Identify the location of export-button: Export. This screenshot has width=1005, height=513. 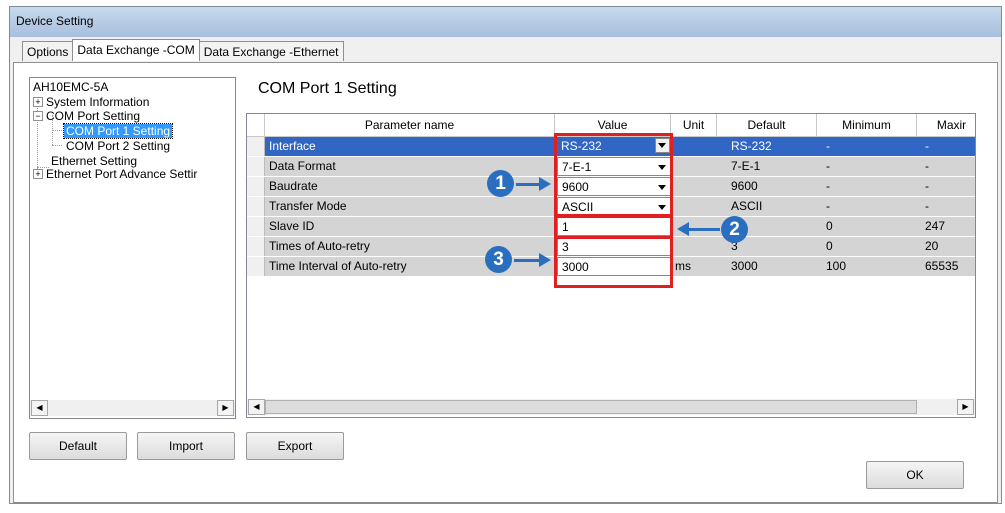
(295, 446).